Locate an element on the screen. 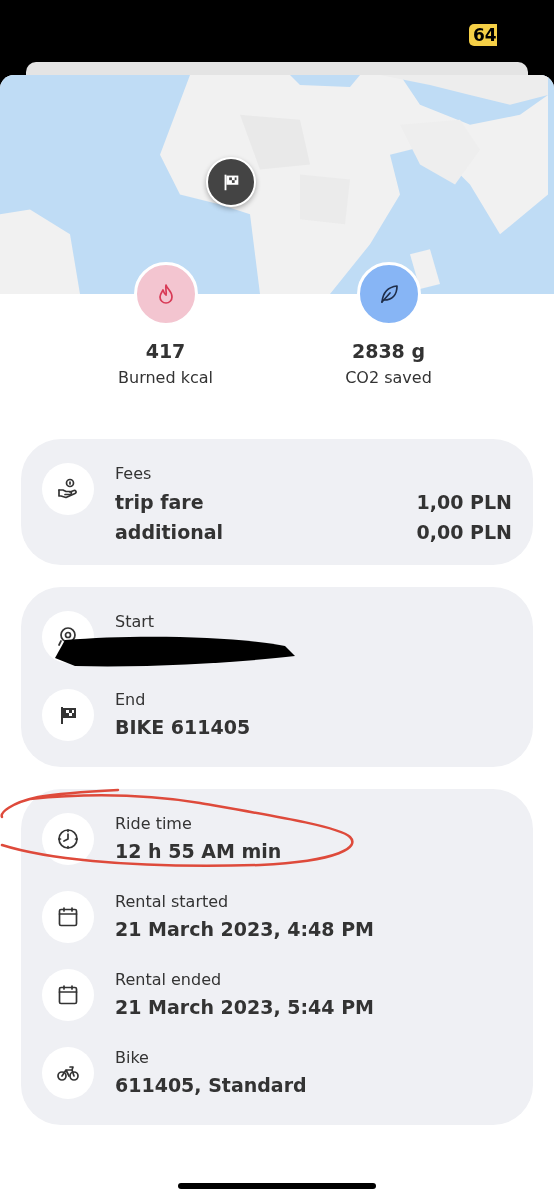 The image size is (554, 1200). battery-level: 64 is located at coordinates (483, 35).